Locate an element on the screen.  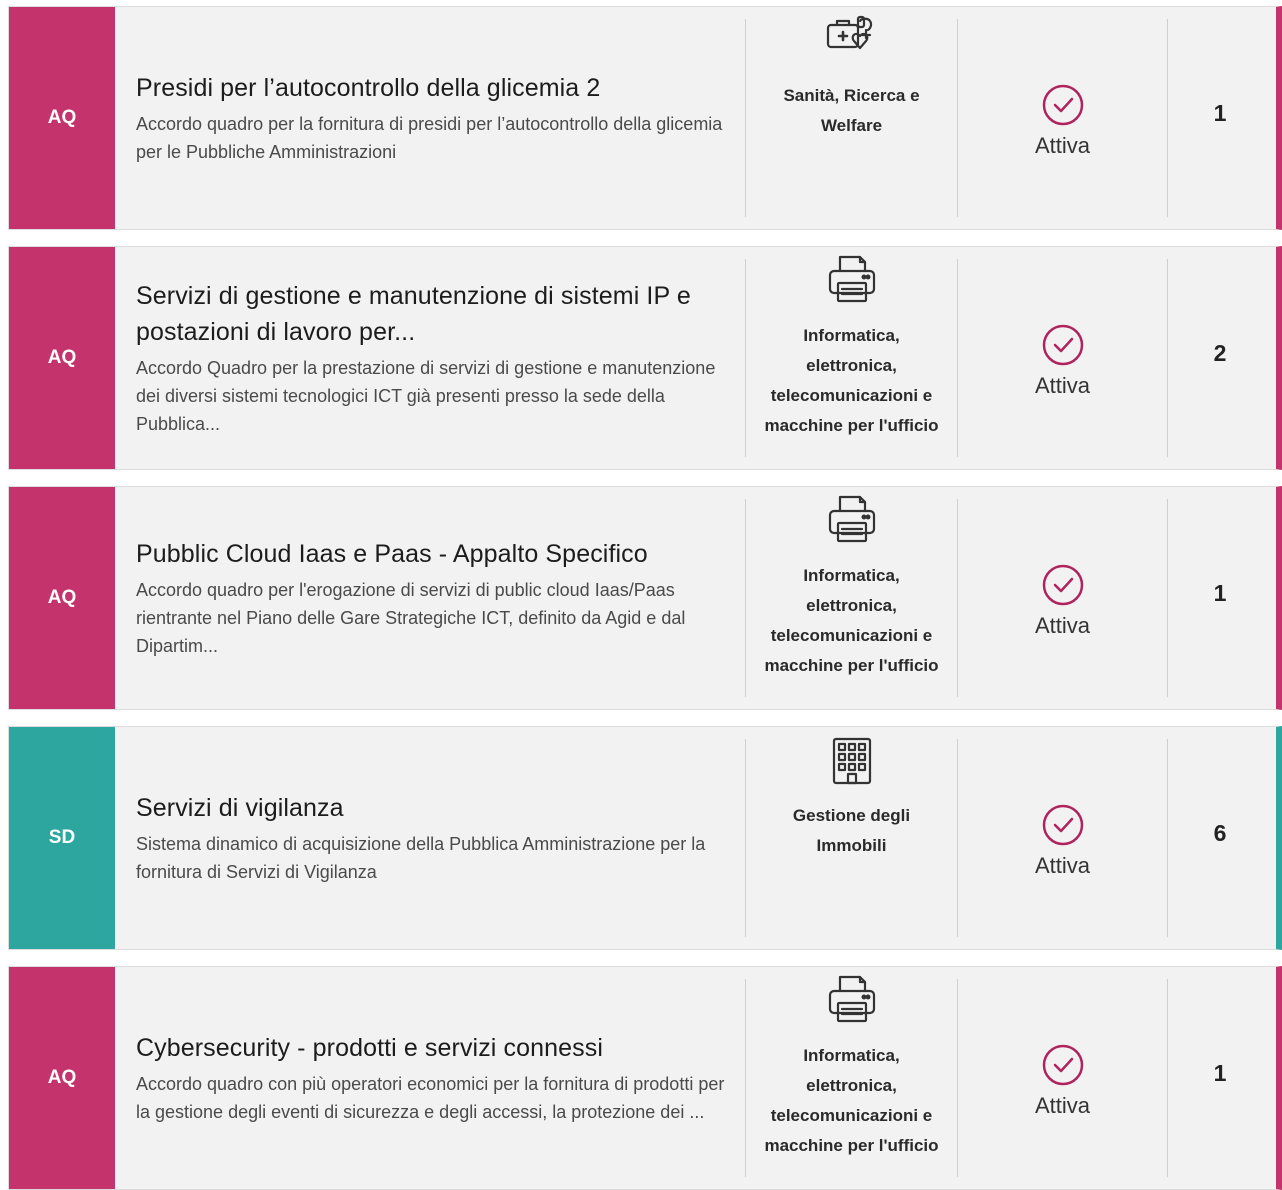
building-icon is located at coordinates (851, 761).